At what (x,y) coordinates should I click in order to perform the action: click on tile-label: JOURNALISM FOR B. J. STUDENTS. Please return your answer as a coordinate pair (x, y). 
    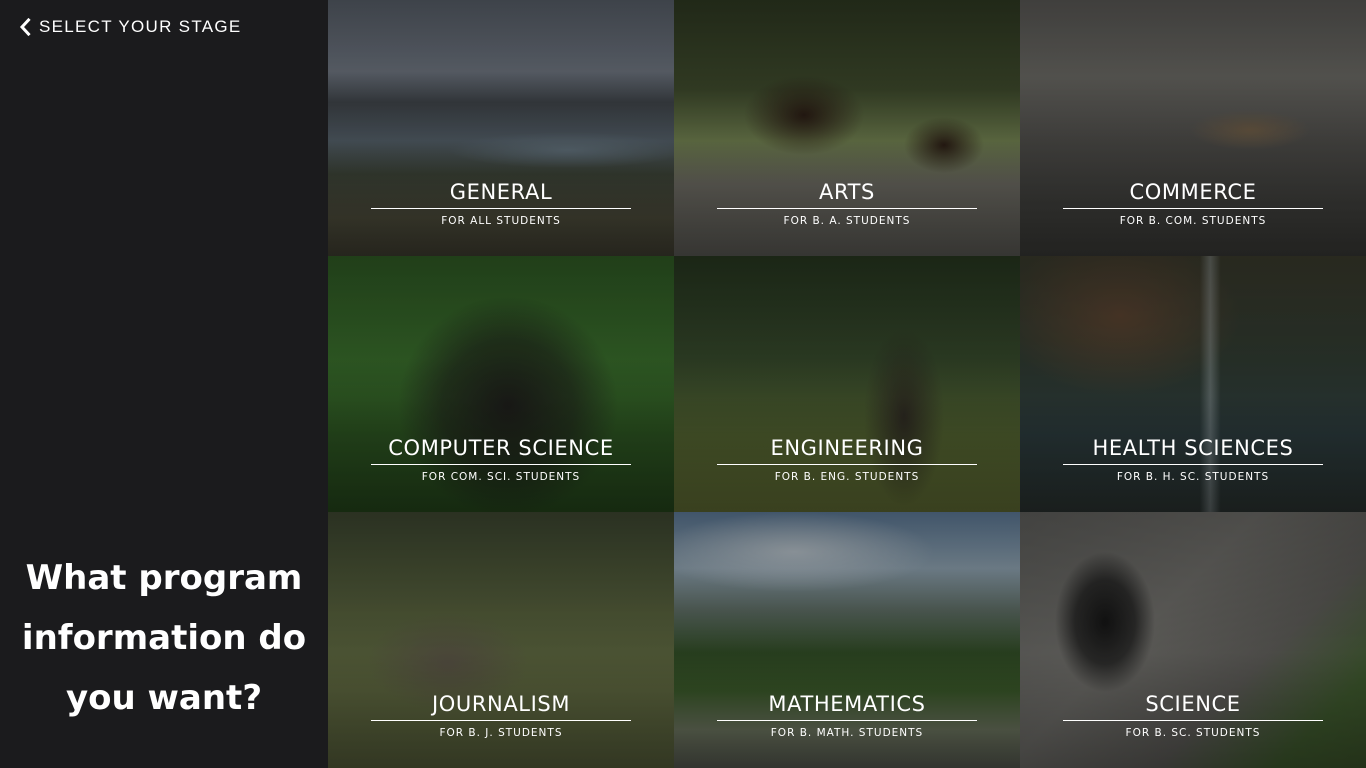
    Looking at the image, I should click on (501, 714).